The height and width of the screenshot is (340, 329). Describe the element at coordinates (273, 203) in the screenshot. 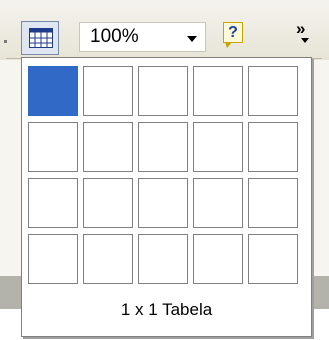

I see `table-size-cell-r3-c5` at that location.